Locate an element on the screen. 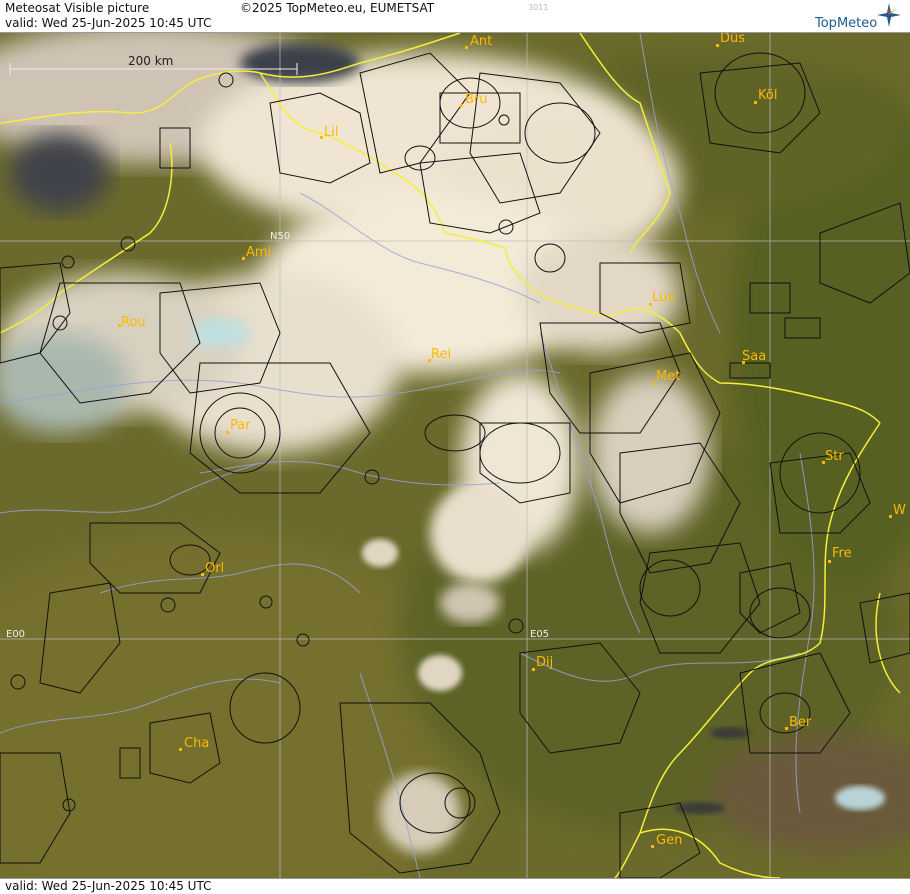 This screenshot has width=910, height=894. city-label-ami: Ami is located at coordinates (258, 252).